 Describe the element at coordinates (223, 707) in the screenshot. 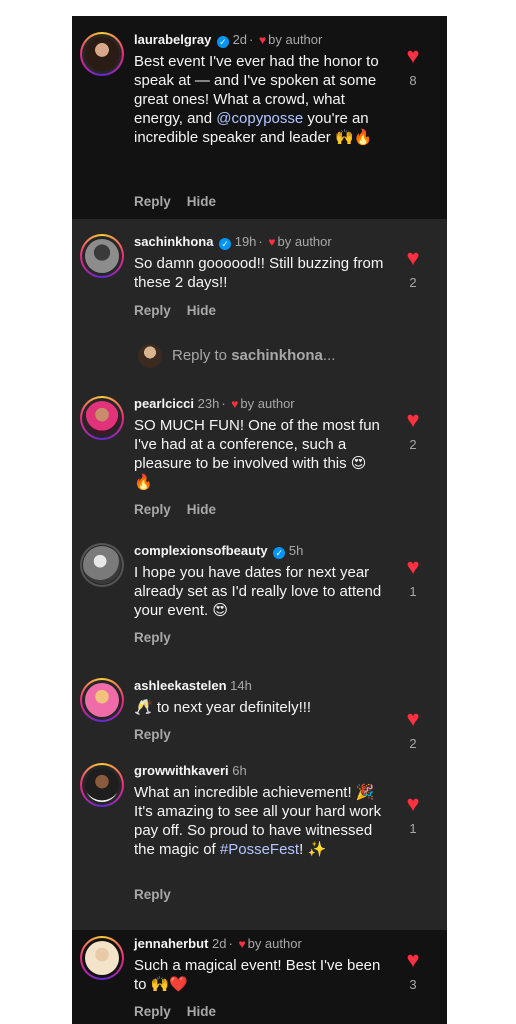

I see `comment-text: 🥂 to next year definitely!!!` at that location.